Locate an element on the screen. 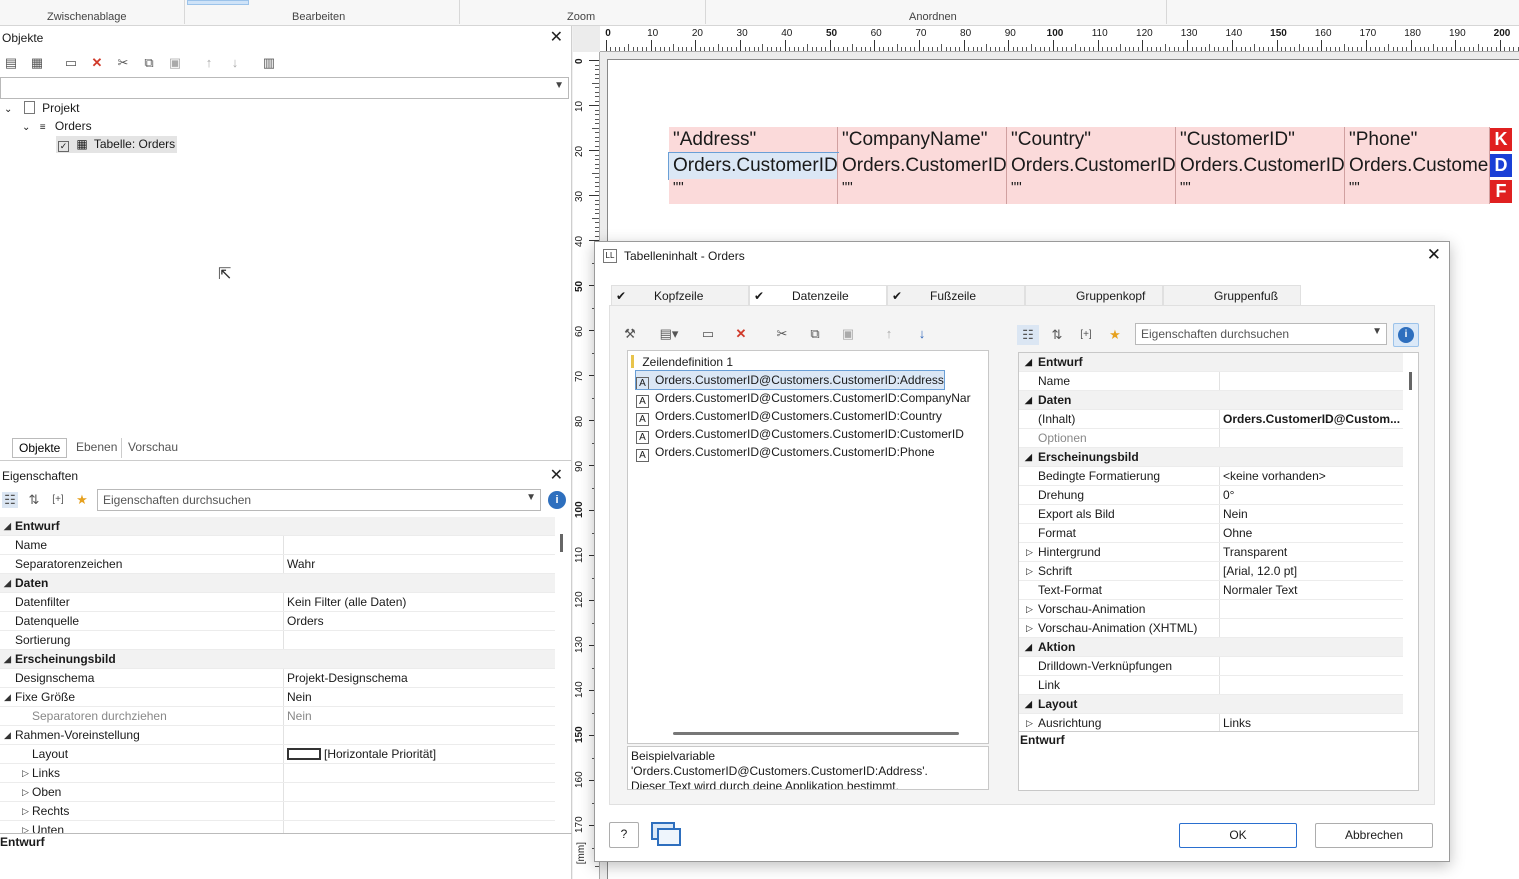  property-row: ▷ Vorschau-Animation (XHTML) is located at coordinates (1211, 628).